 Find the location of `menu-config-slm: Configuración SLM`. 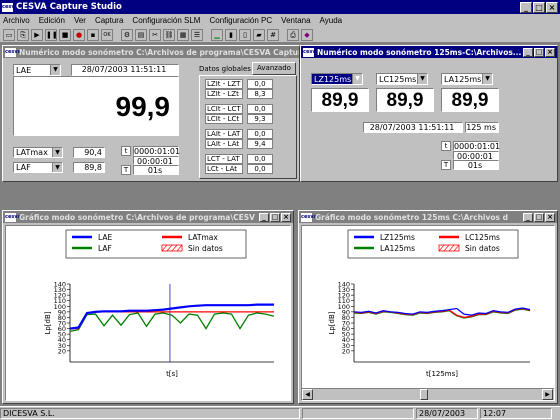

menu-config-slm: Configuración SLM is located at coordinates (166, 20).